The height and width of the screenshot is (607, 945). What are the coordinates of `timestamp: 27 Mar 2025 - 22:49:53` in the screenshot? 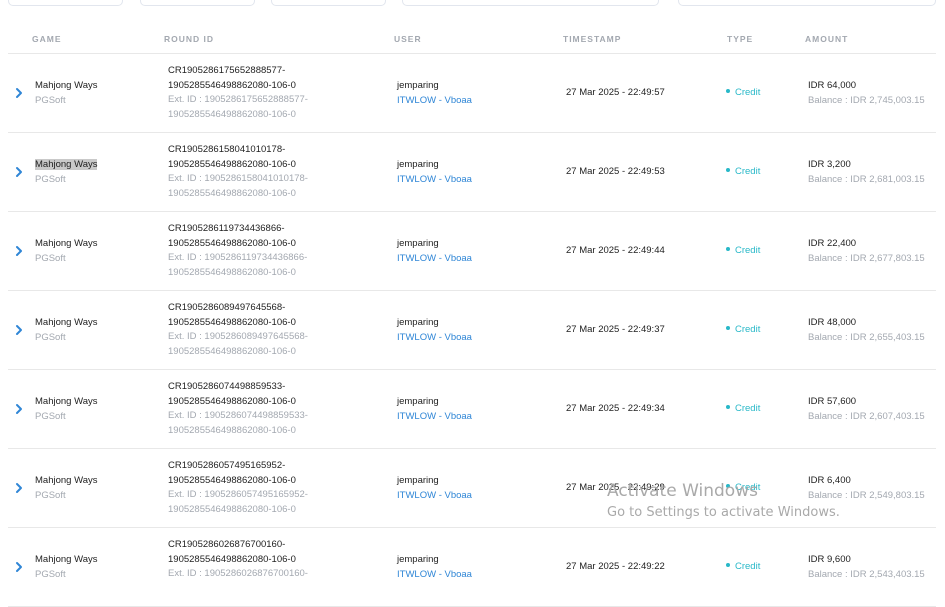 It's located at (615, 171).